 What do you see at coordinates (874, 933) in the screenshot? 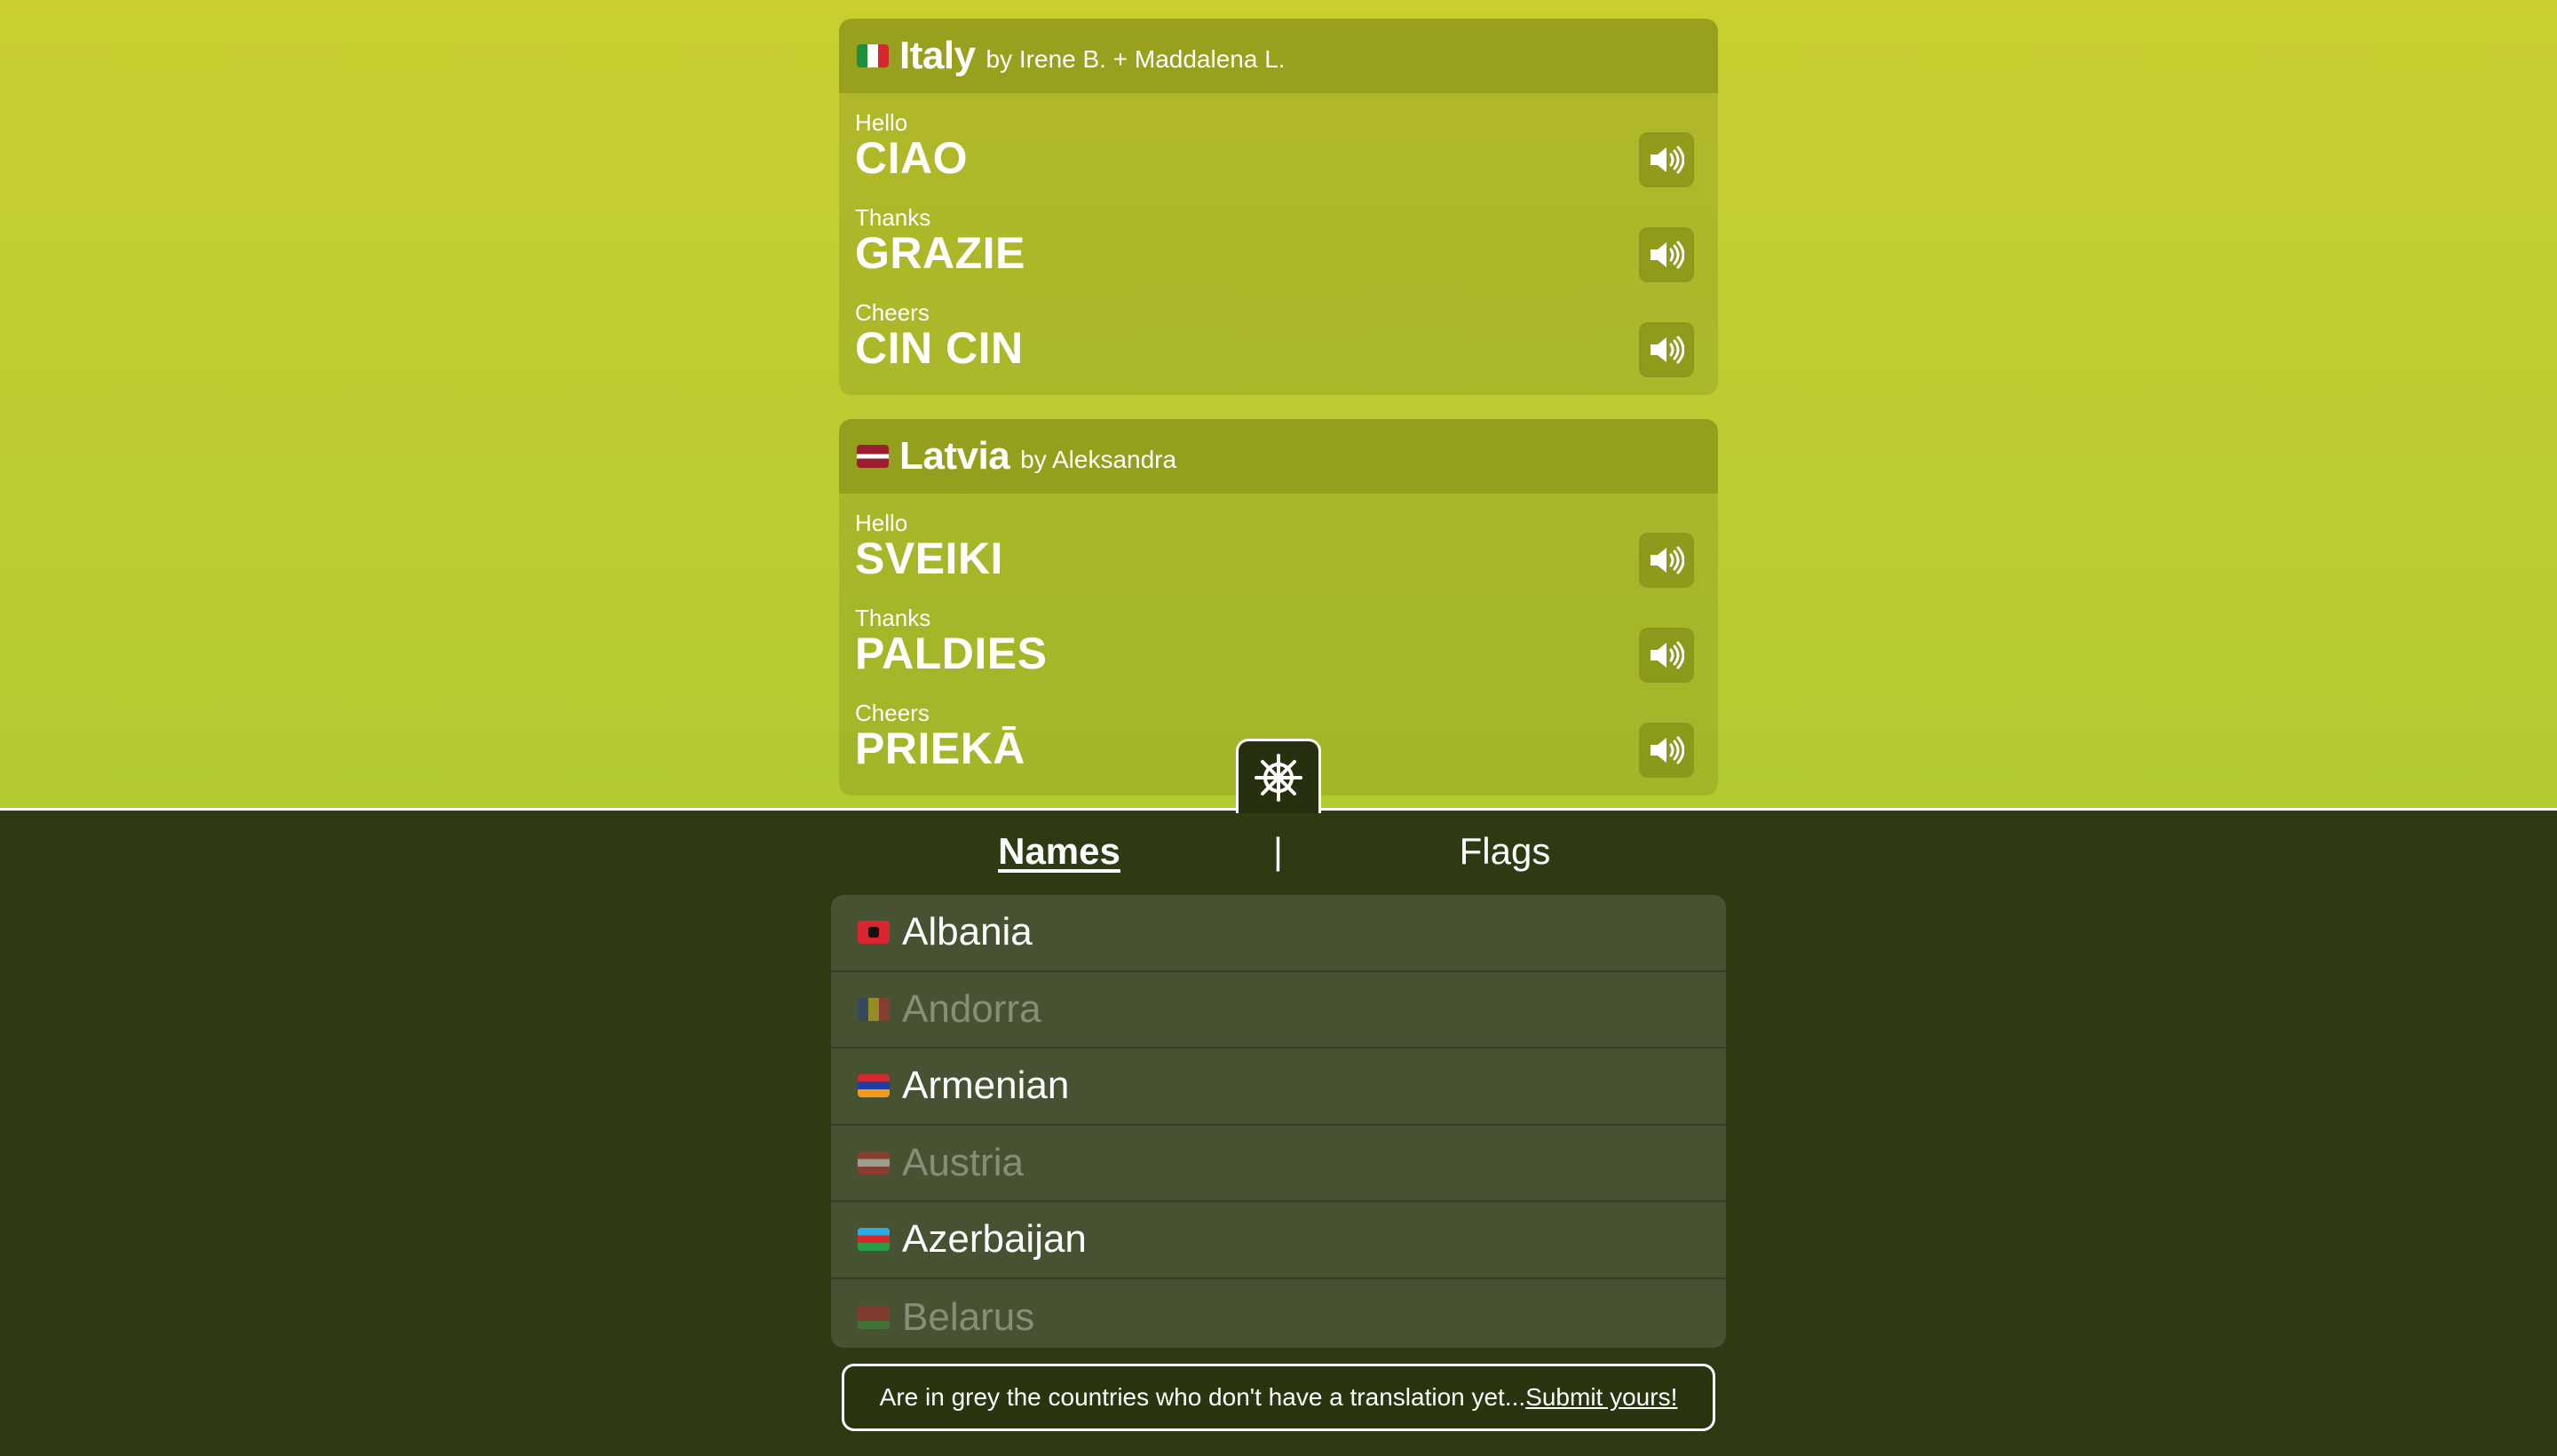
I see `albania-flag-icon` at bounding box center [874, 933].